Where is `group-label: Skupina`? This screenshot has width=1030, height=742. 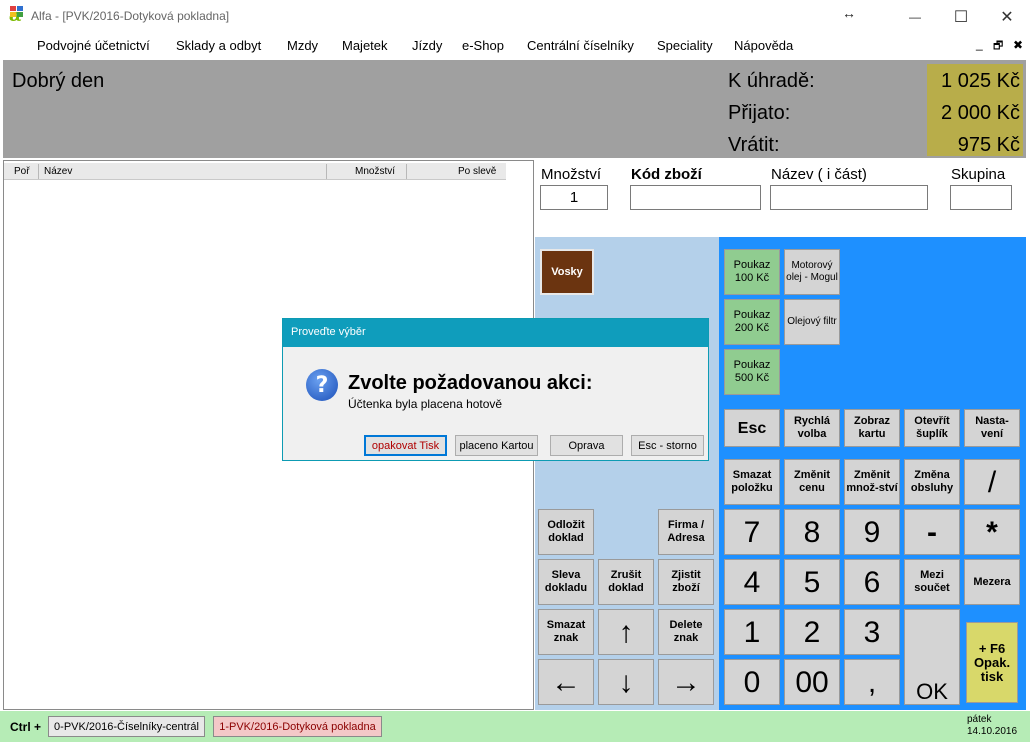
group-label: Skupina is located at coordinates (978, 174).